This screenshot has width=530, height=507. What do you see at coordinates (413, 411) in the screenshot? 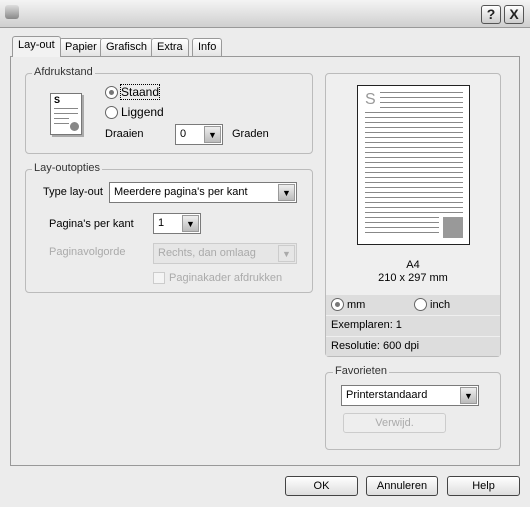
I see `favorites-group` at bounding box center [413, 411].